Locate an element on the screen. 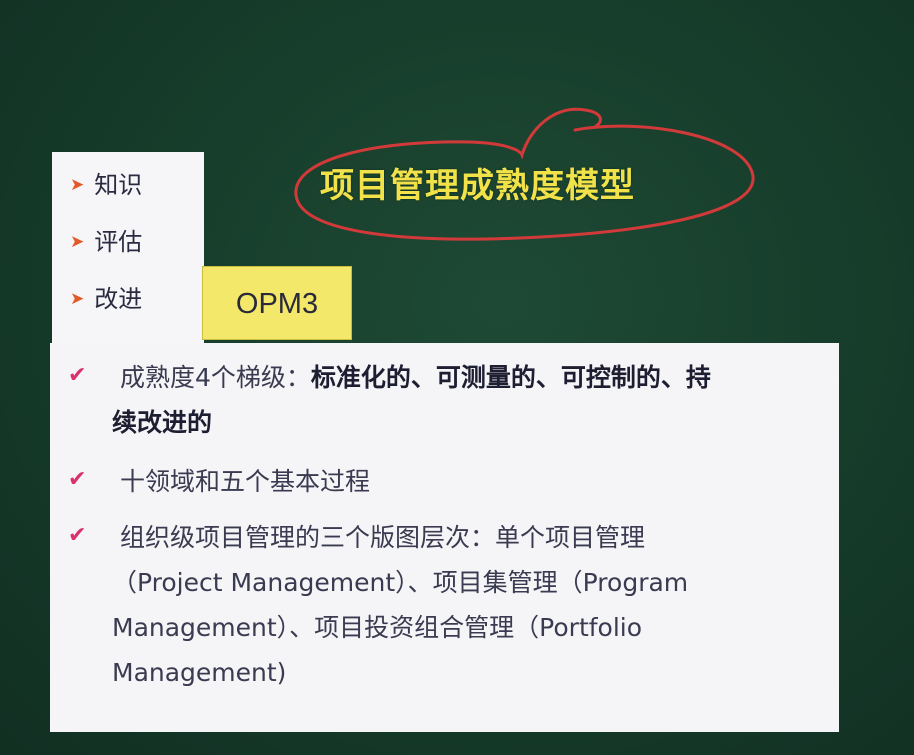 The height and width of the screenshot is (755, 914). list-item: ➤ 知识 is located at coordinates (106, 185).